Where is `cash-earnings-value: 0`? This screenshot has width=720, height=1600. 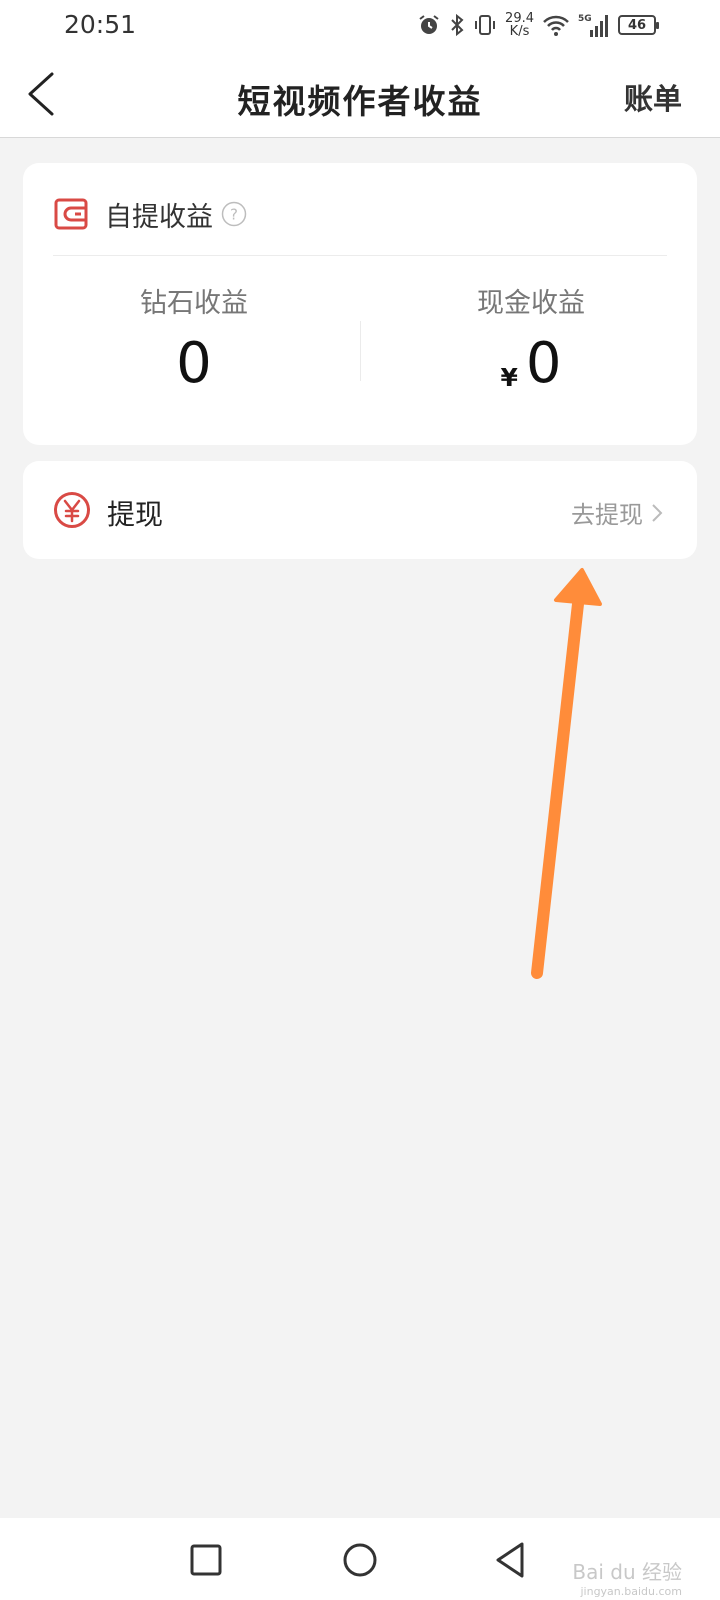
cash-earnings-value: 0 is located at coordinates (543, 363).